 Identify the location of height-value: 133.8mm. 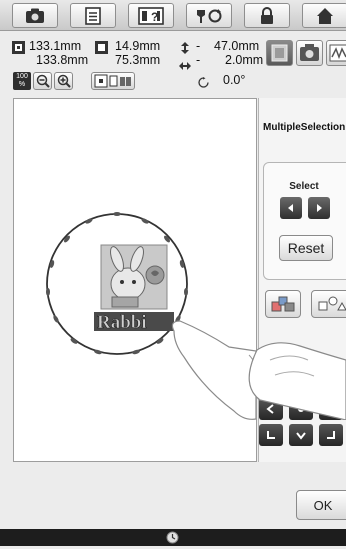
(62, 60).